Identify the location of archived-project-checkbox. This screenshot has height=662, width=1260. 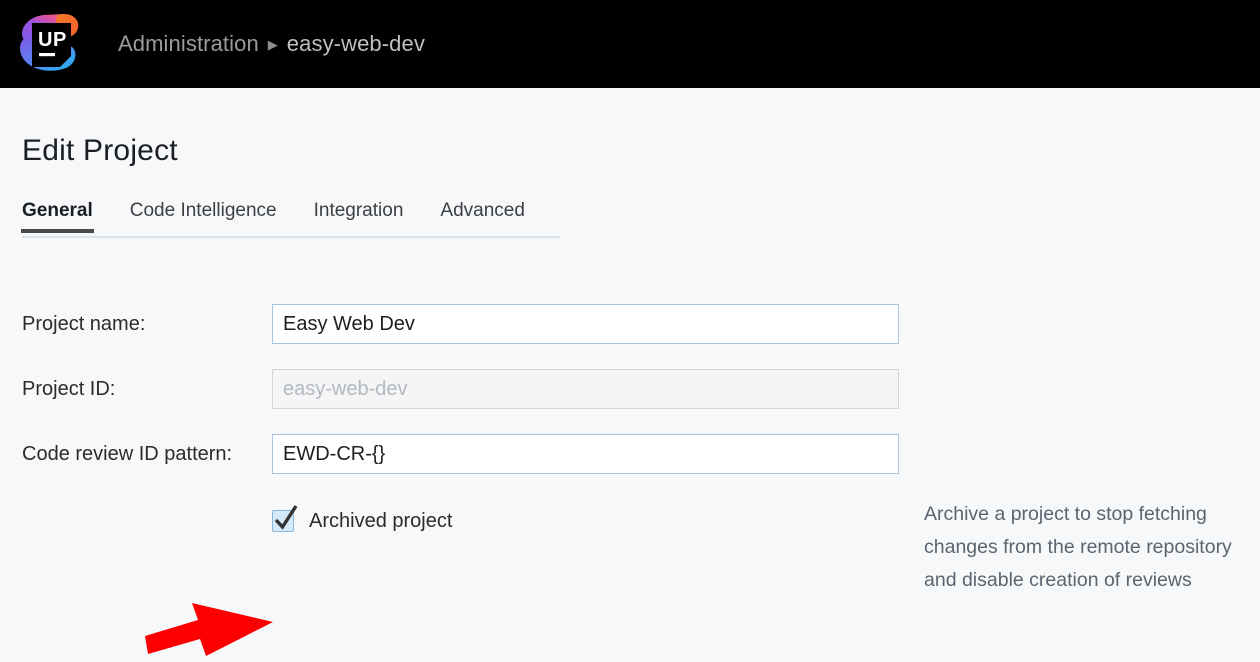
(285, 518).